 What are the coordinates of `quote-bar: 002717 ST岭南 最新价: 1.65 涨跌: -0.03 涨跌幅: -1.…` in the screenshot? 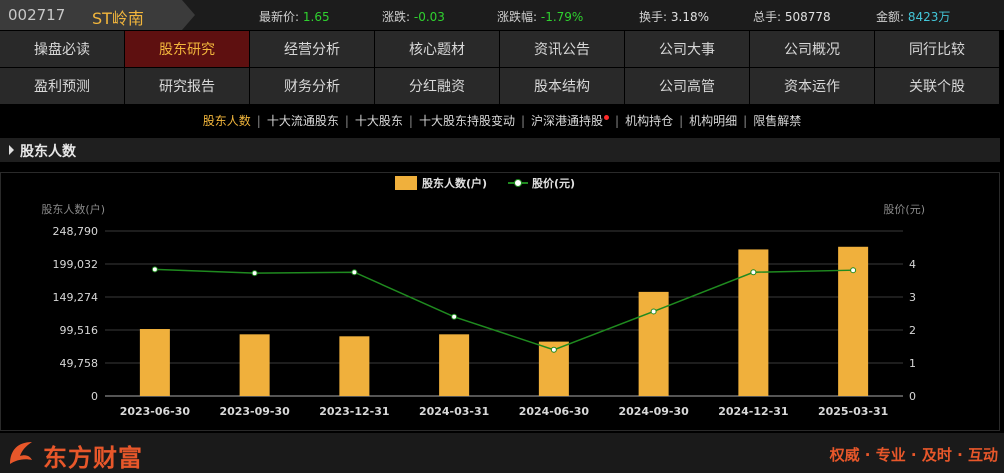 It's located at (502, 15).